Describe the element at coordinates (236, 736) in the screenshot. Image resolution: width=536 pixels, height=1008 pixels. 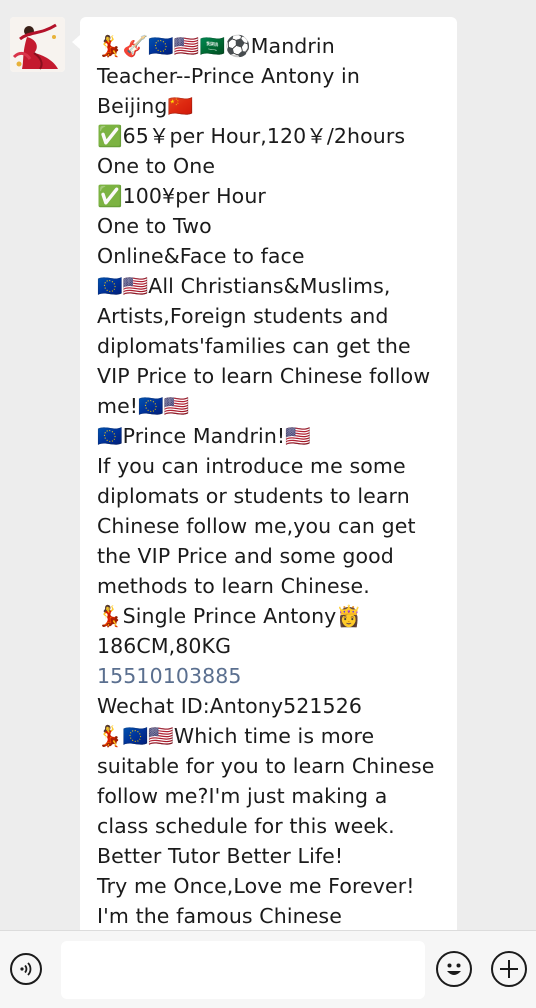
I see `message-line: 💃🇪🇺🇺🇸Which time is more` at that location.